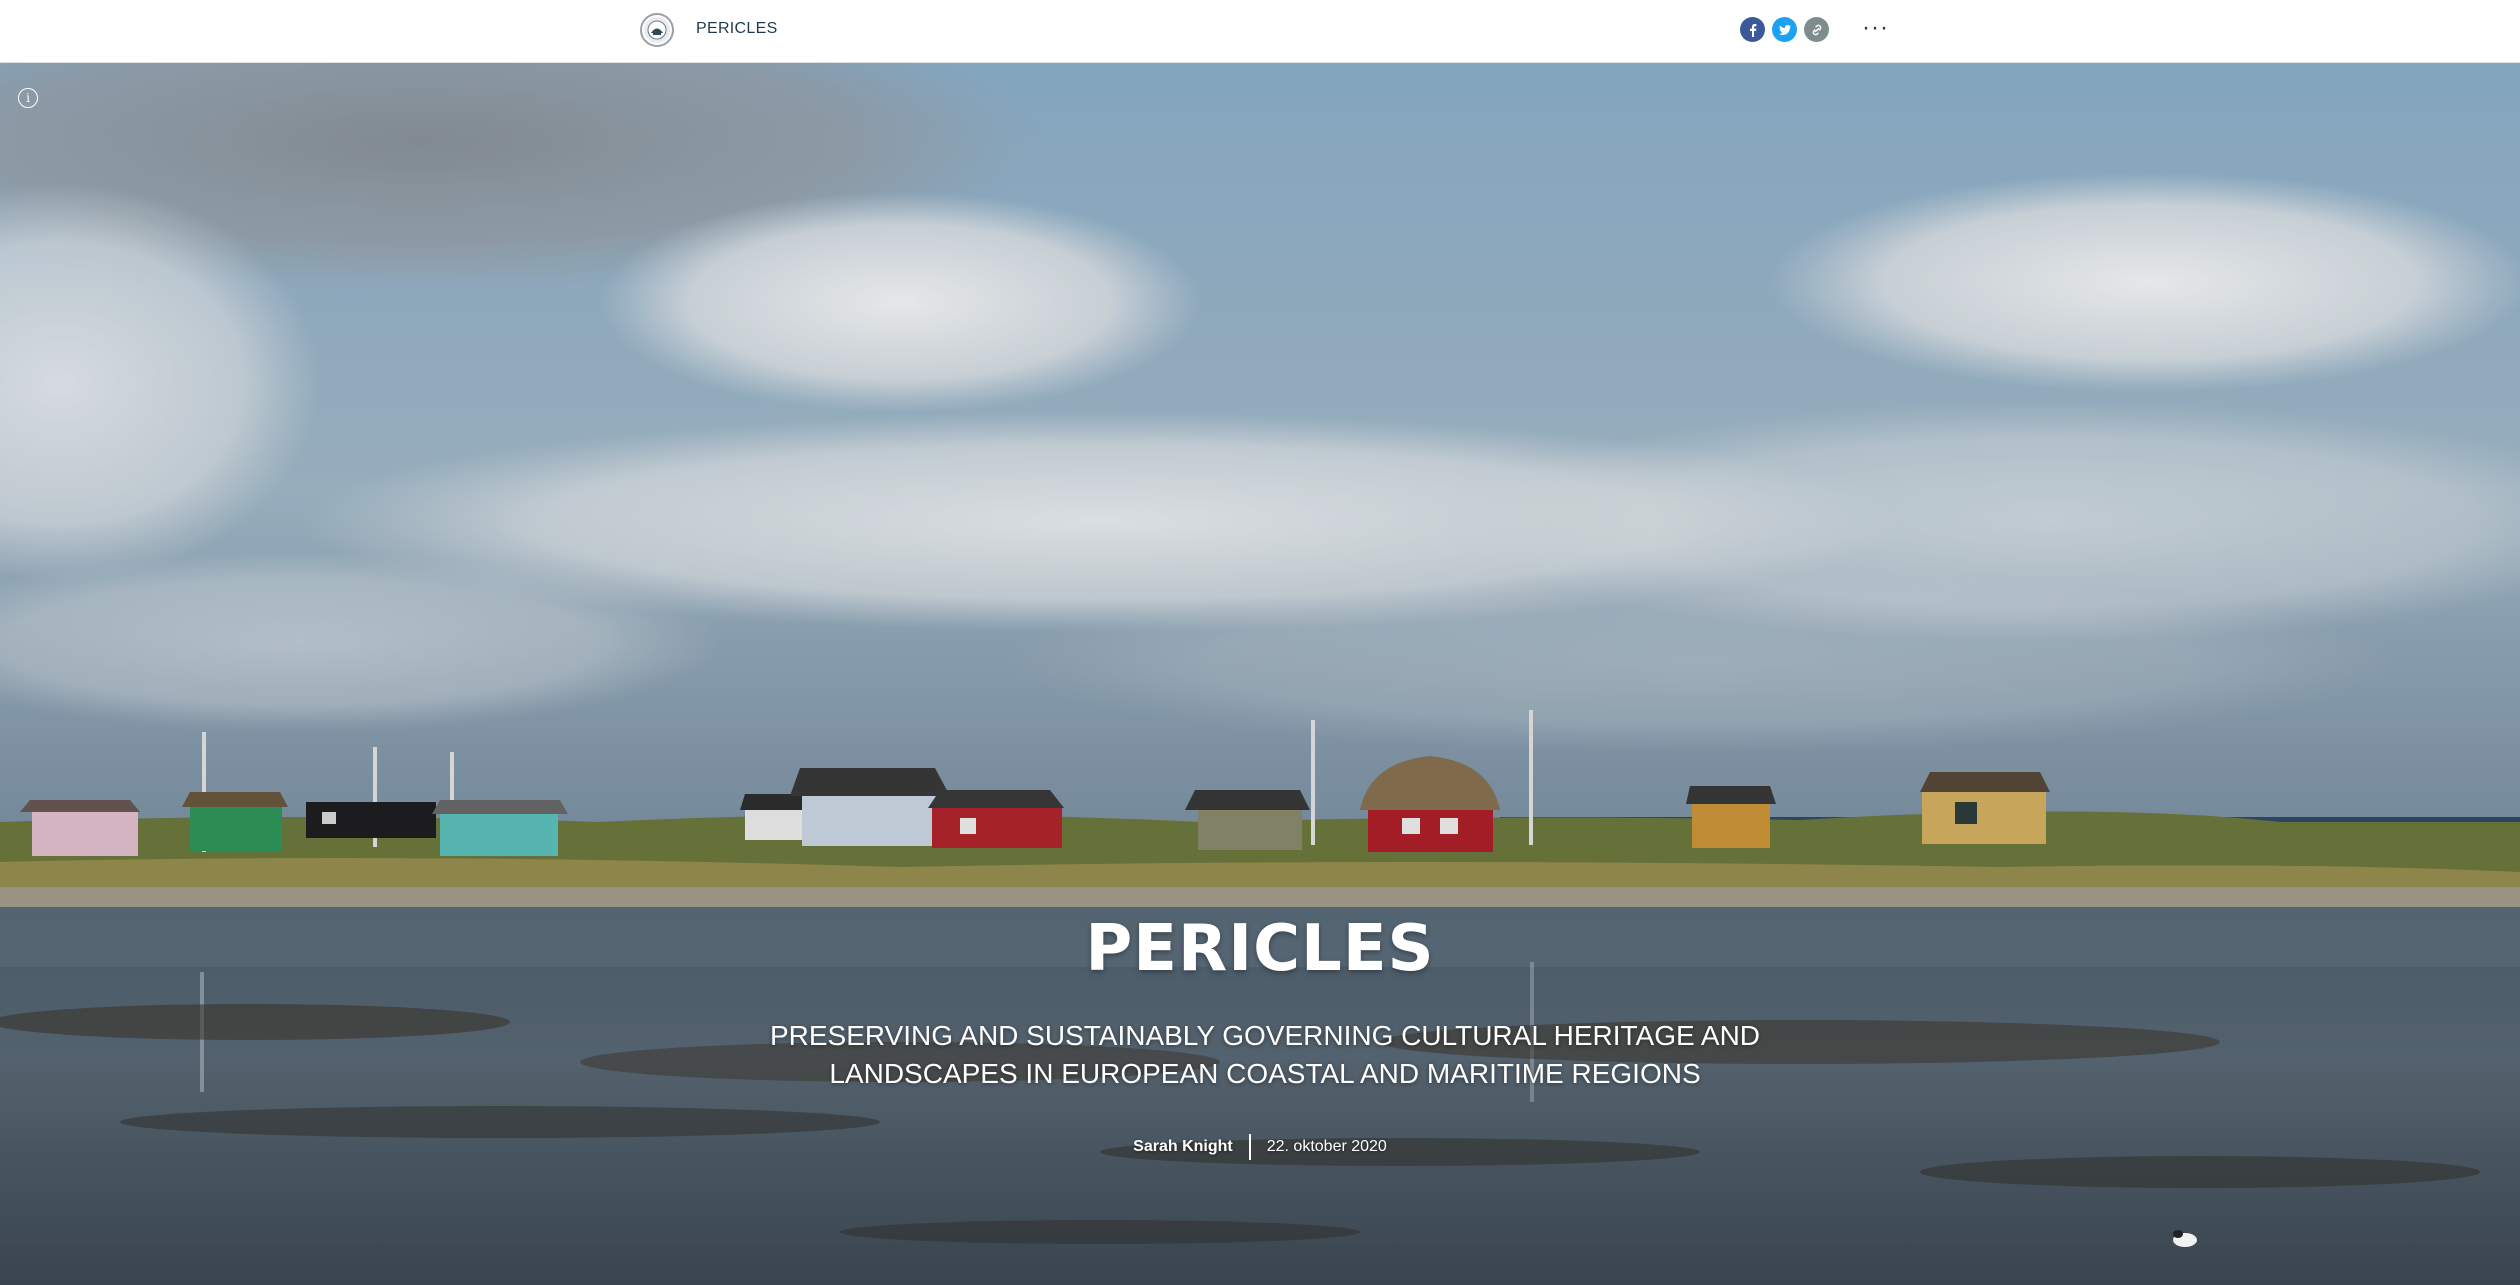 This screenshot has width=2520, height=1285. What do you see at coordinates (1183, 1146) in the screenshot?
I see `author-name: Sarah Knight` at bounding box center [1183, 1146].